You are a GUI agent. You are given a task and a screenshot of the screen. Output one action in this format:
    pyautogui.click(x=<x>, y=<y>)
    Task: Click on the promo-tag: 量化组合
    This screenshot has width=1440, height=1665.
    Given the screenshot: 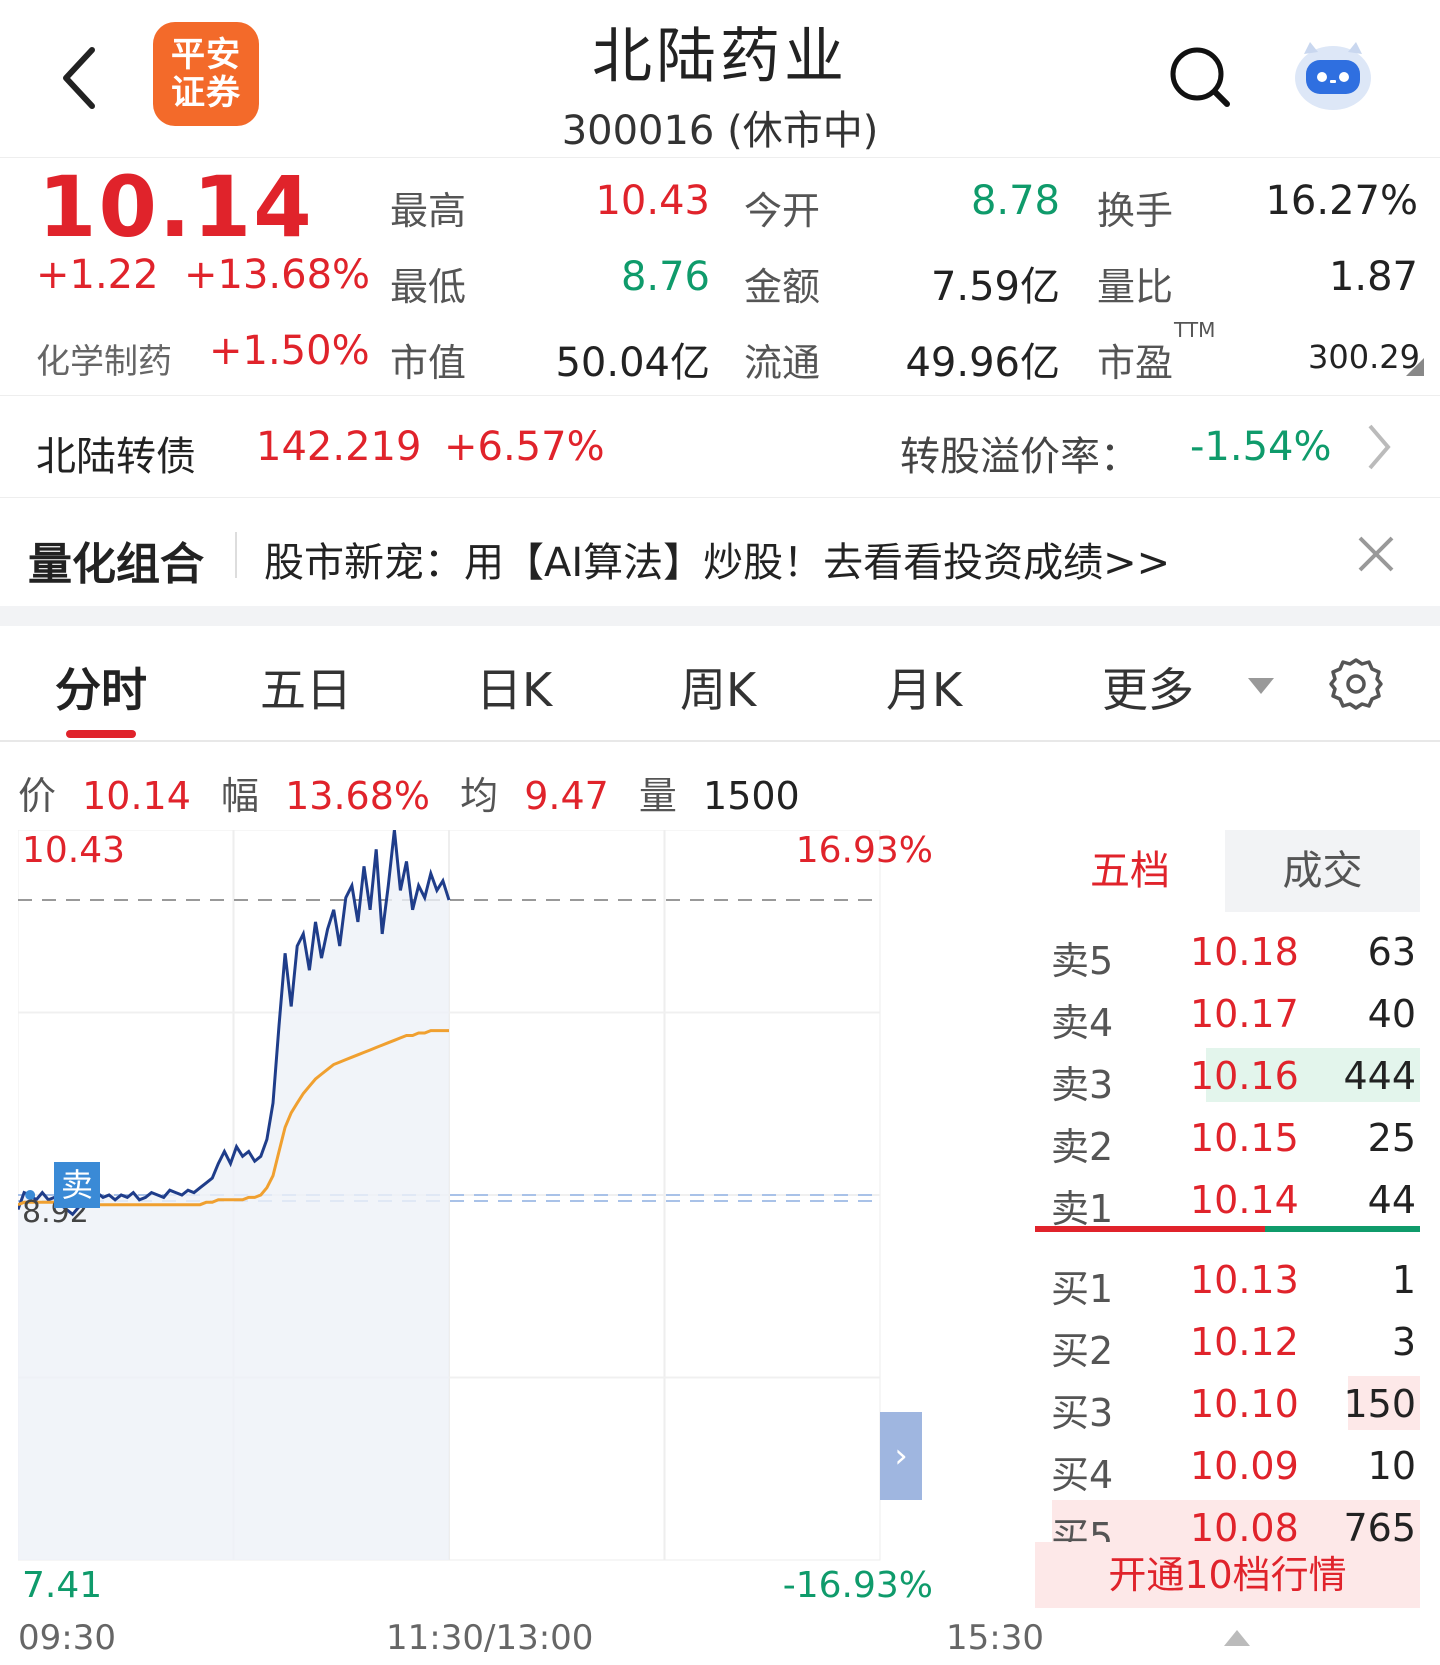 What is the action you would take?
    pyautogui.click(x=116, y=564)
    